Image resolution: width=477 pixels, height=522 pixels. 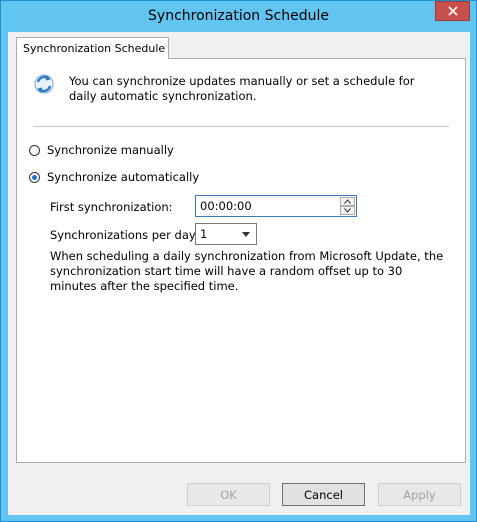 What do you see at coordinates (226, 234) in the screenshot?
I see `per-day-select: 1` at bounding box center [226, 234].